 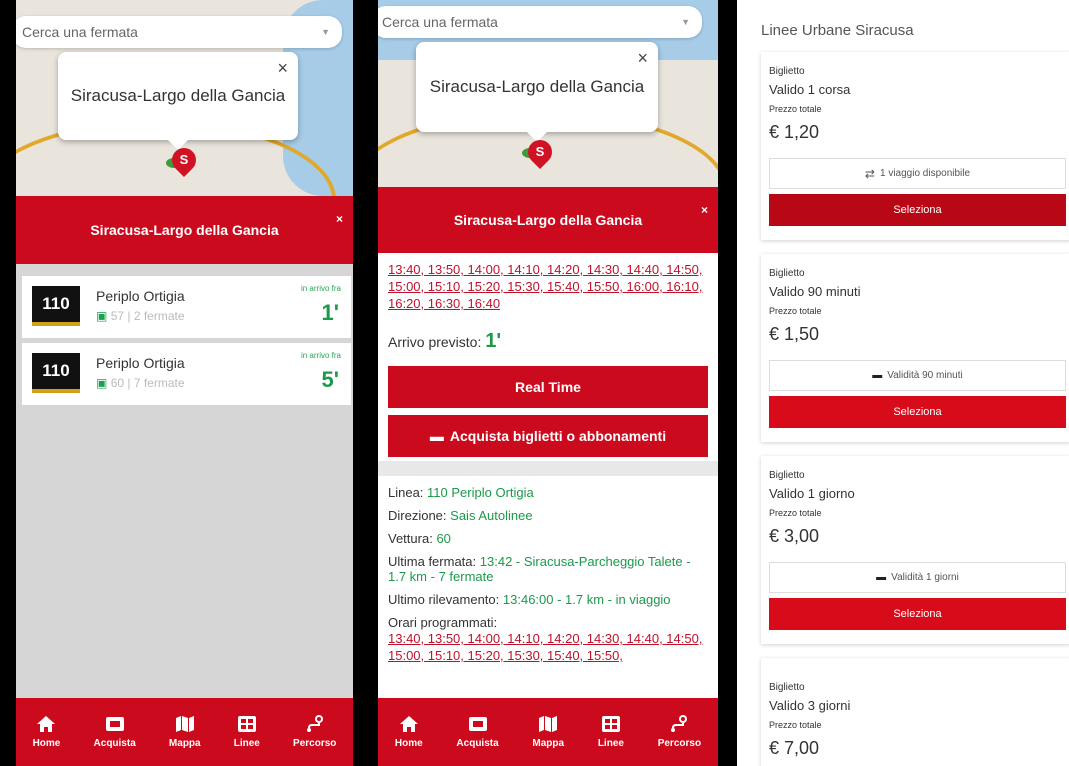 What do you see at coordinates (445, 341) in the screenshot?
I see `arrival-expected: Arrivo previsto: 1'` at bounding box center [445, 341].